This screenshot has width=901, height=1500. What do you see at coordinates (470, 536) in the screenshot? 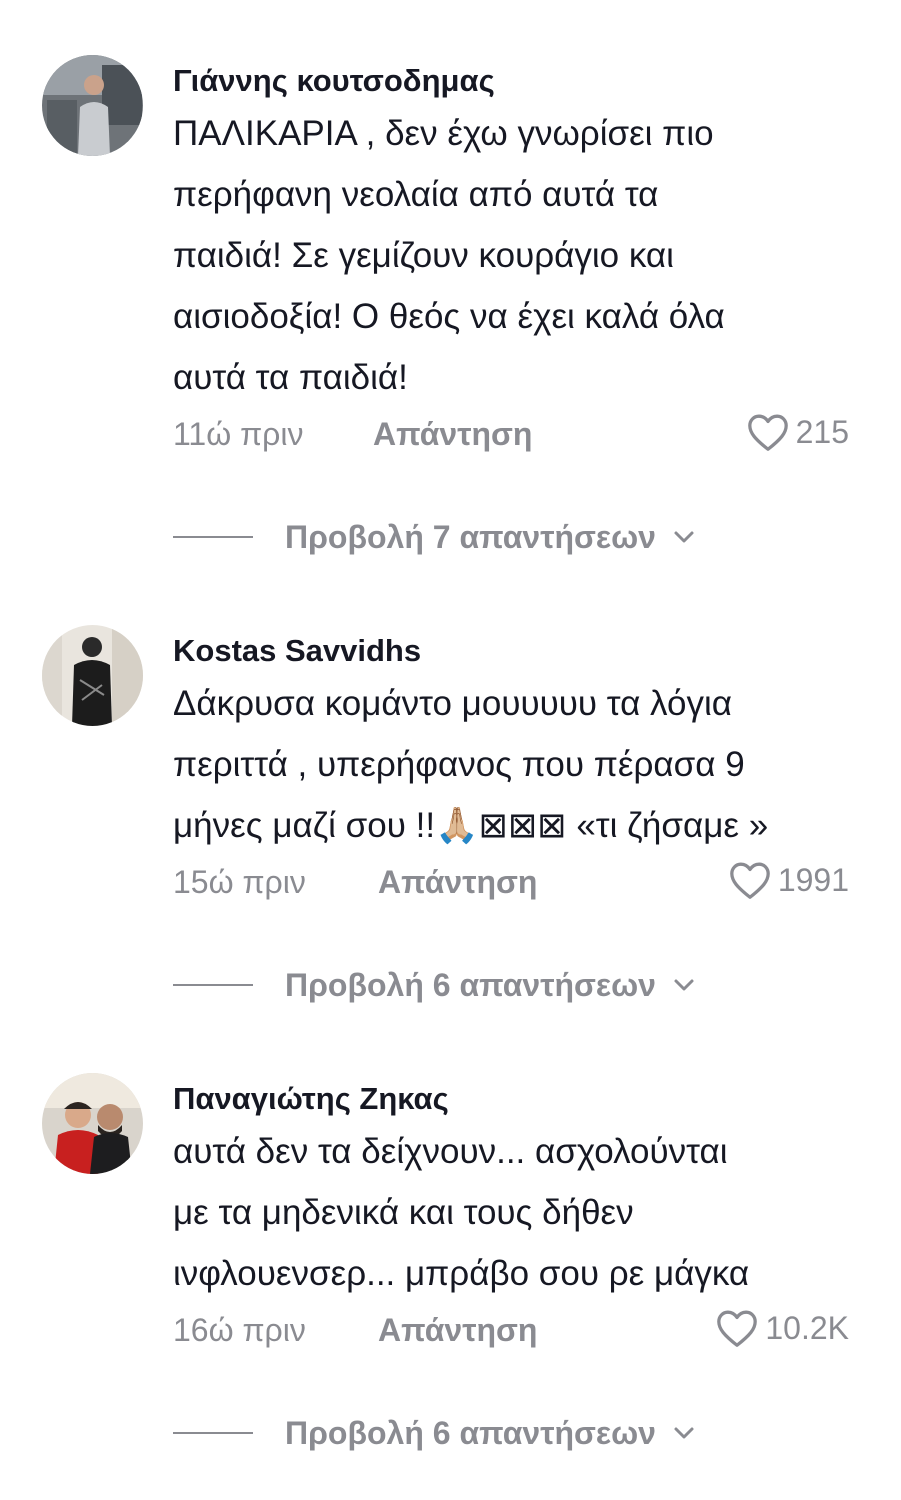
I see `view-replies-label: Προβολή 7 απαντήσεων` at bounding box center [470, 536].